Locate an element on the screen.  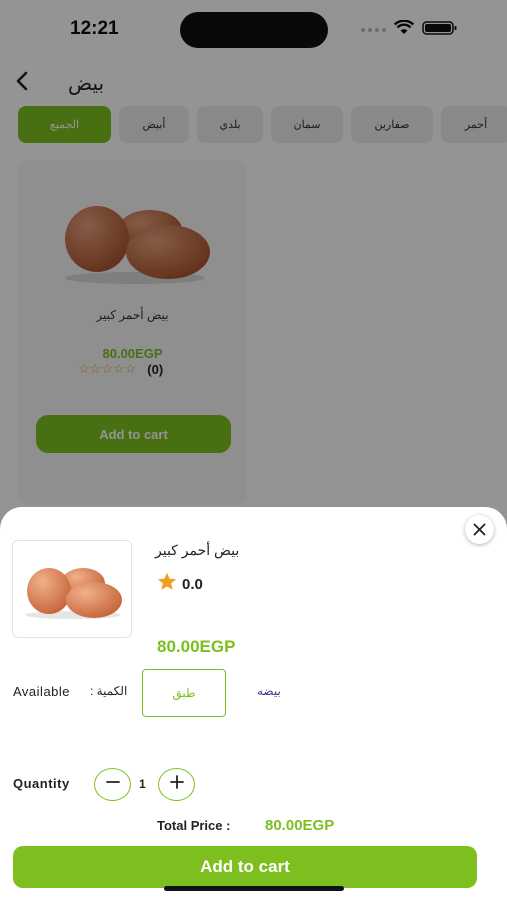
product-thumbnail is located at coordinates (72, 589).